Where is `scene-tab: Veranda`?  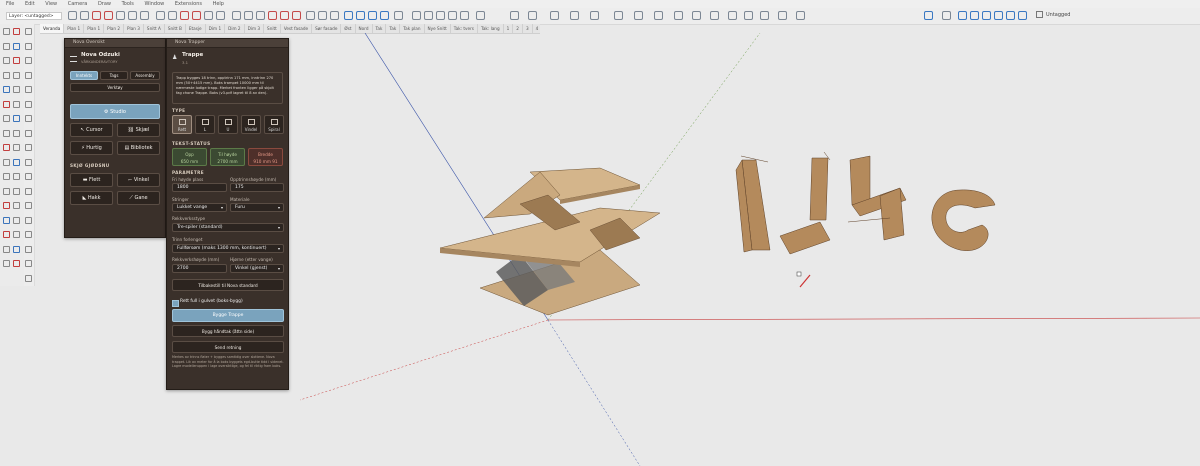 scene-tab: Veranda is located at coordinates (52, 28).